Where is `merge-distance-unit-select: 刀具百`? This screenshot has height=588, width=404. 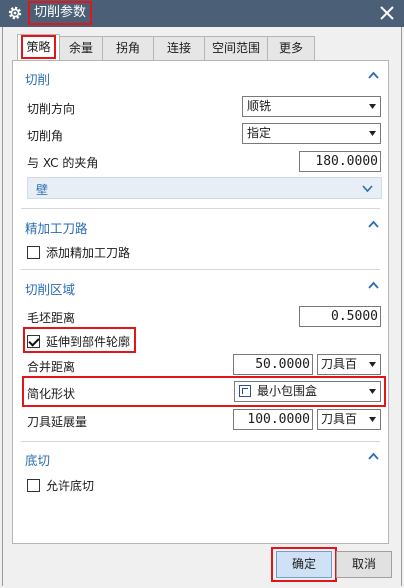 merge-distance-unit-select: 刀具百 is located at coordinates (349, 364).